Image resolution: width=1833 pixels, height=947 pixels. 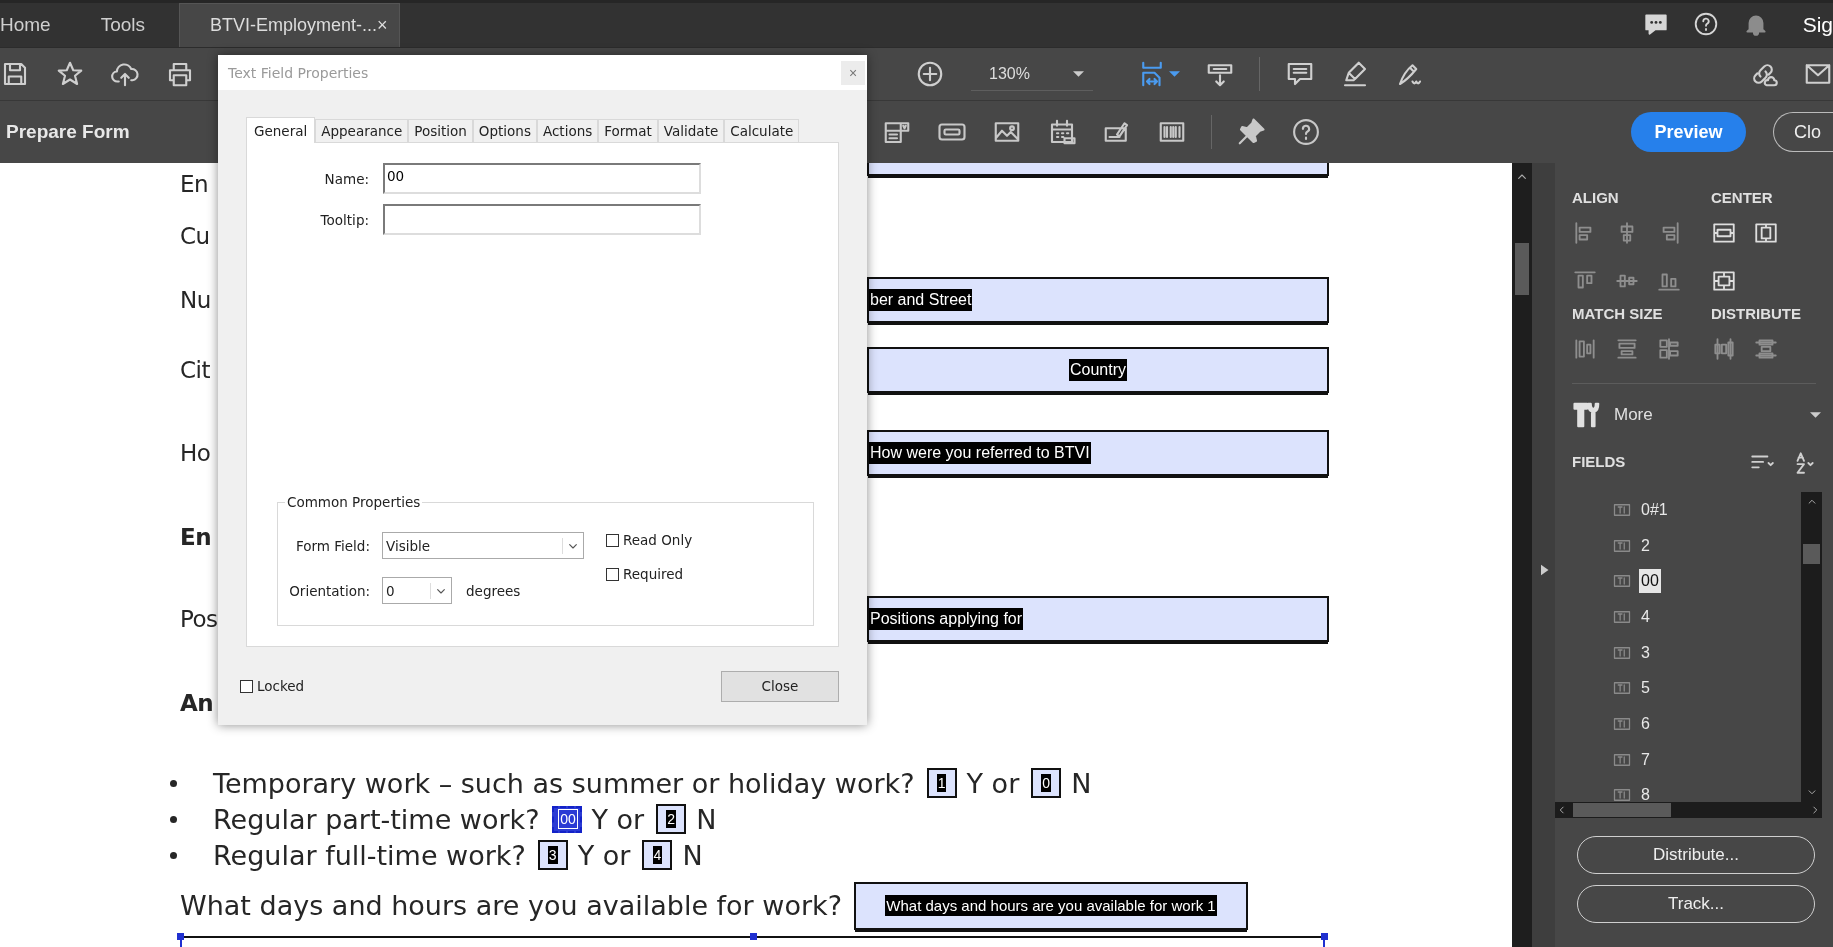 What do you see at coordinates (1032, 74) in the screenshot?
I see `zoom-dropdown: 130%` at bounding box center [1032, 74].